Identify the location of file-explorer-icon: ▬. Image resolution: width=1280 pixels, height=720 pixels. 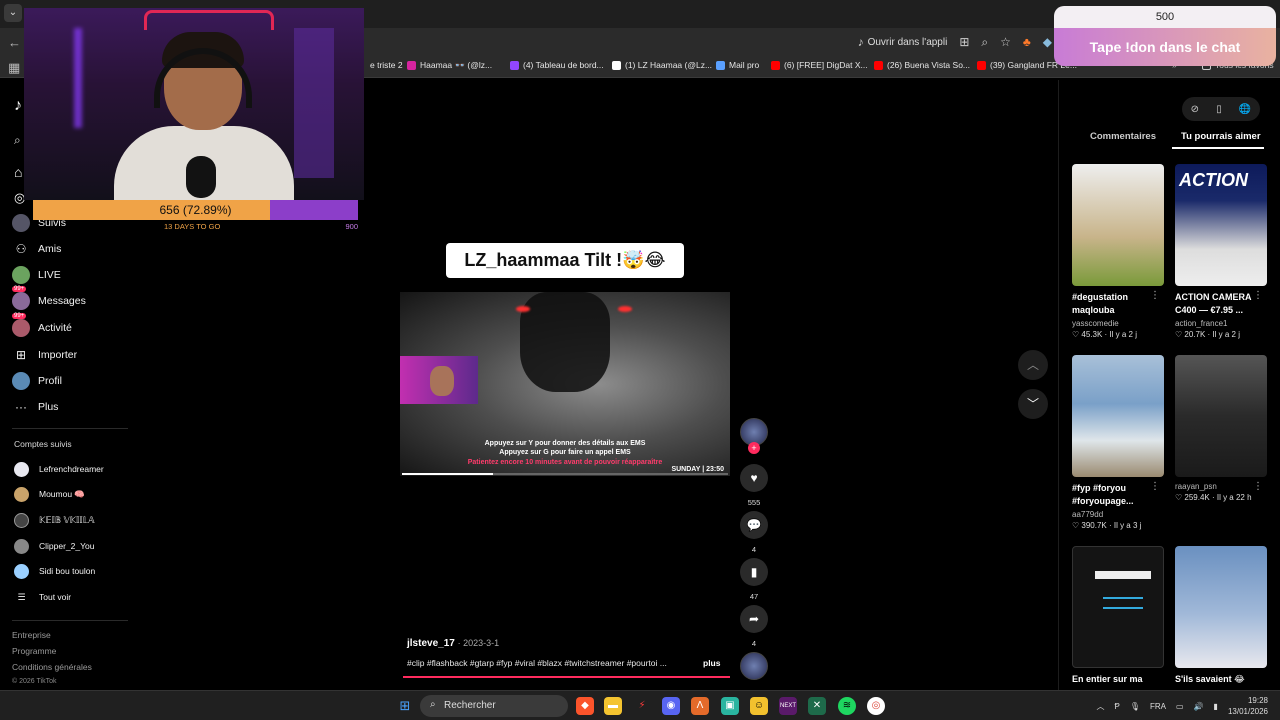
(613, 706).